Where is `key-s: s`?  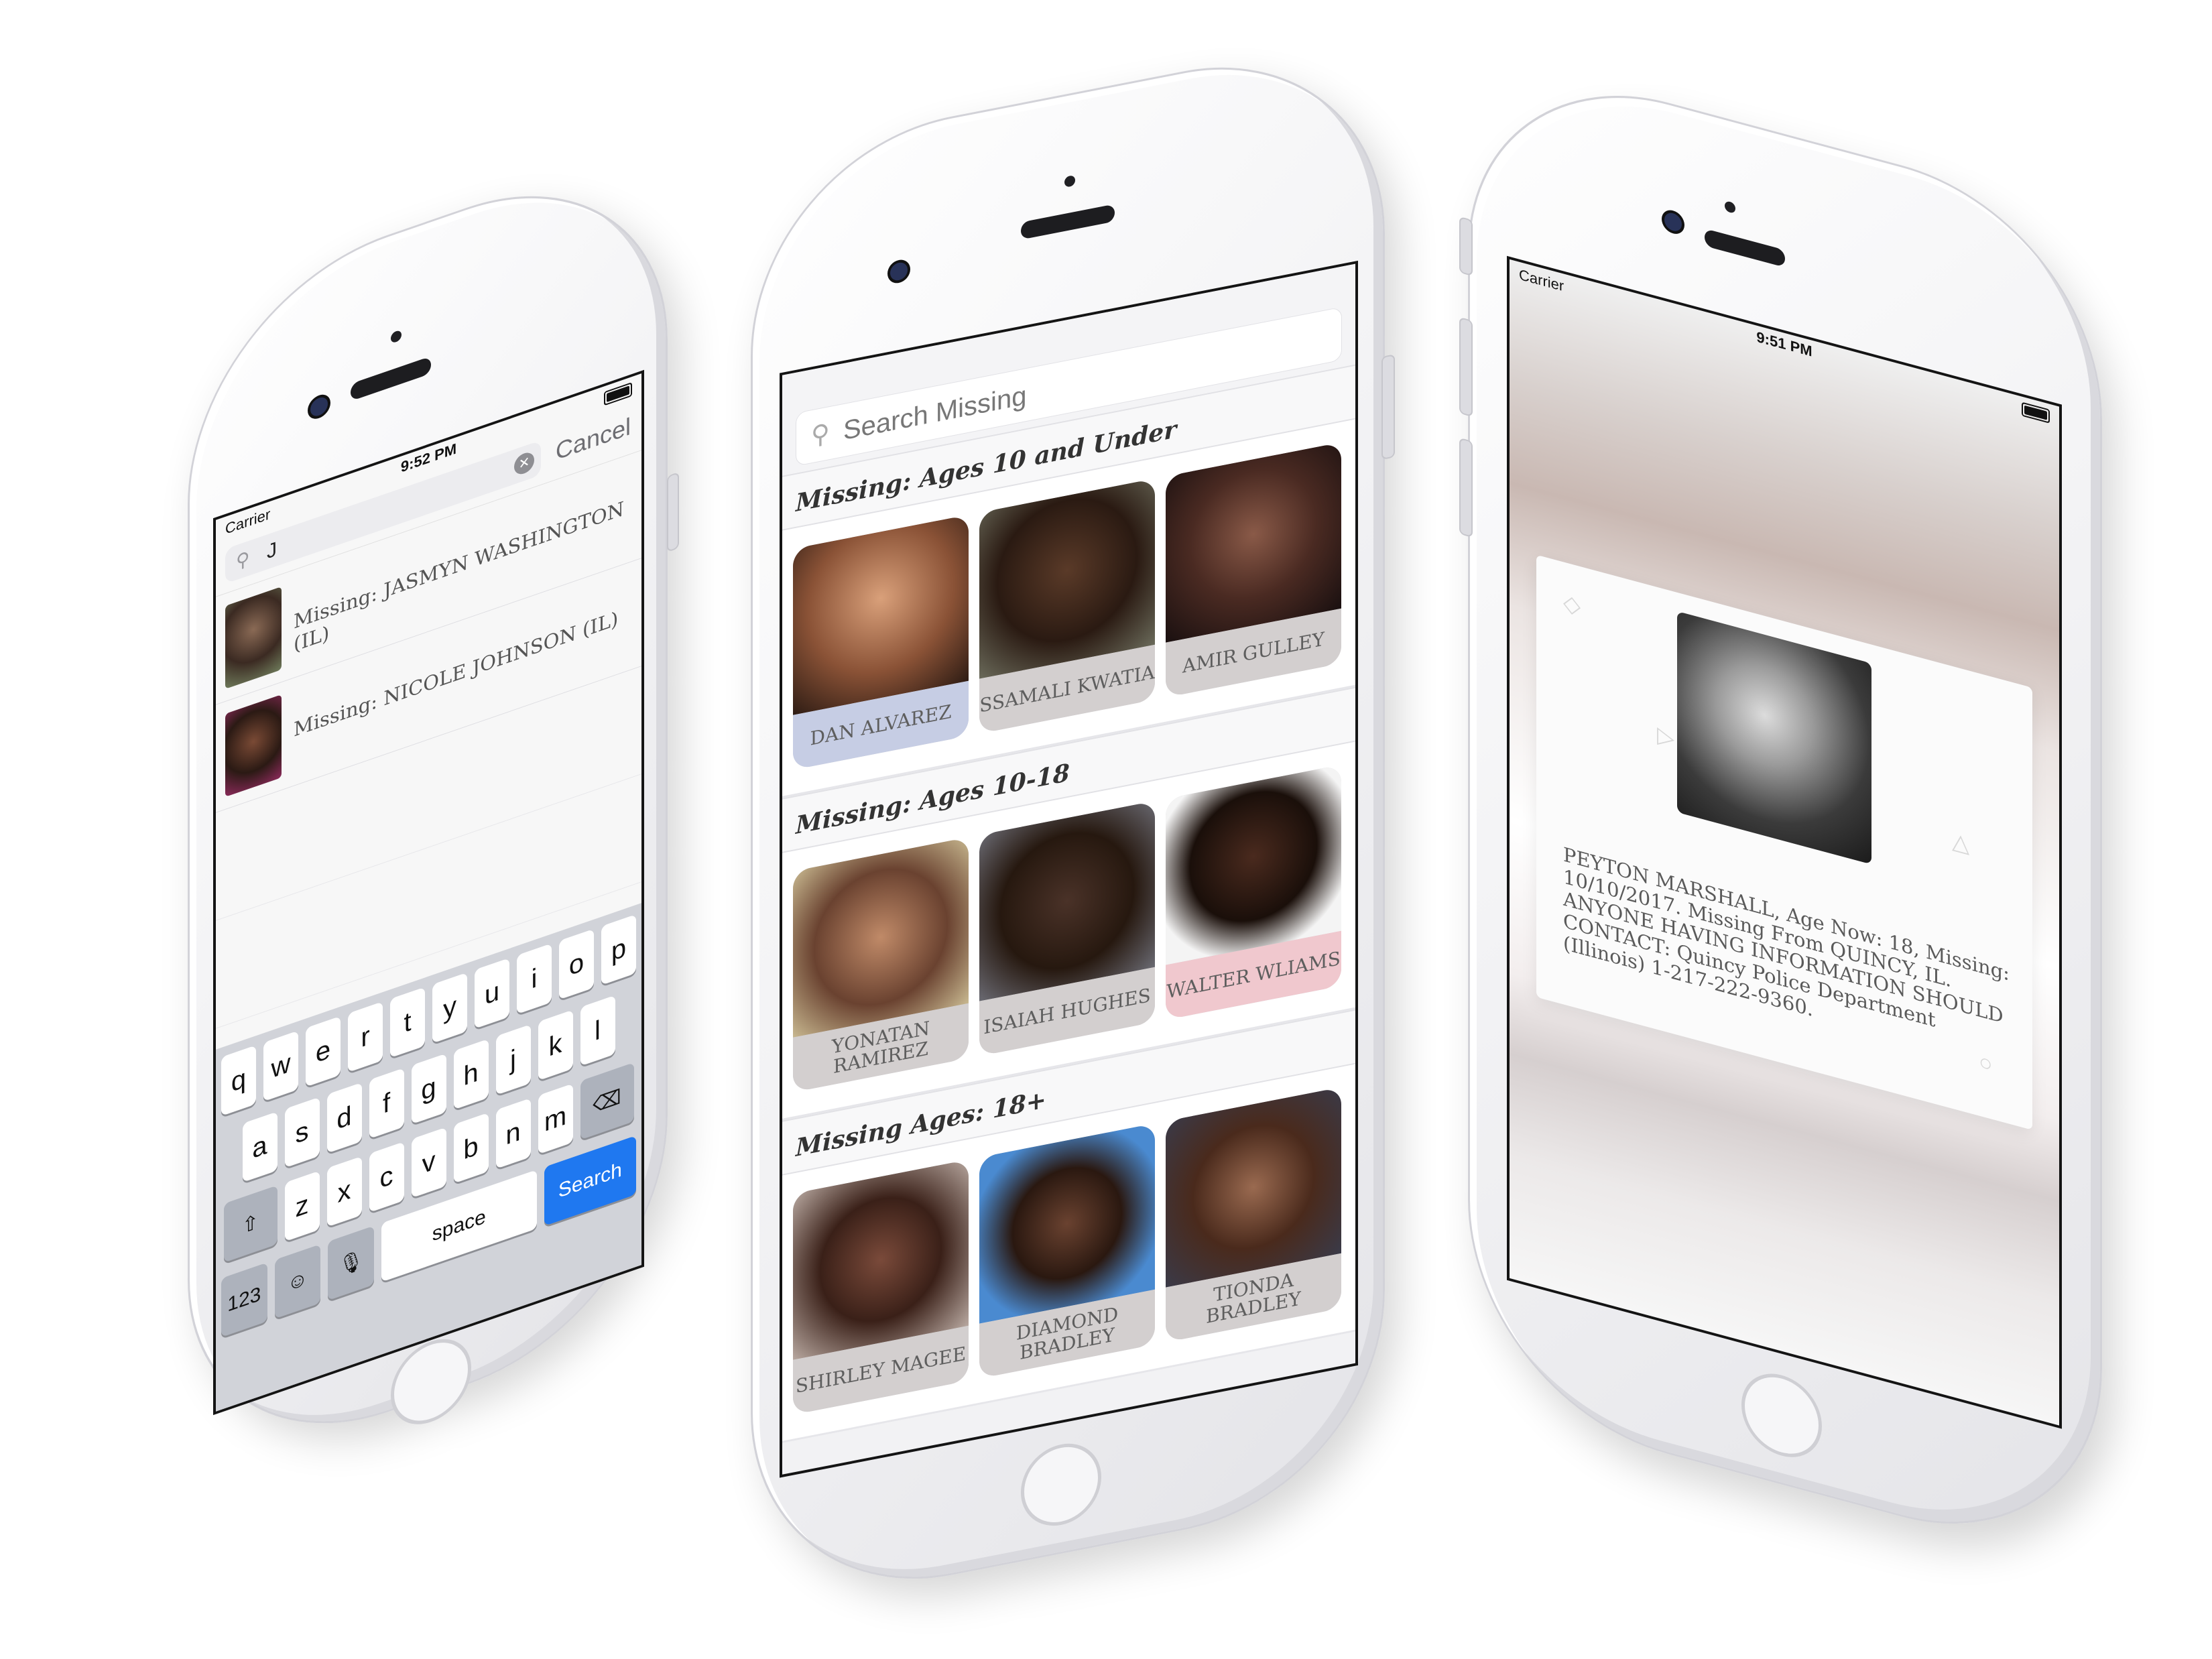 key-s: s is located at coordinates (302, 1132).